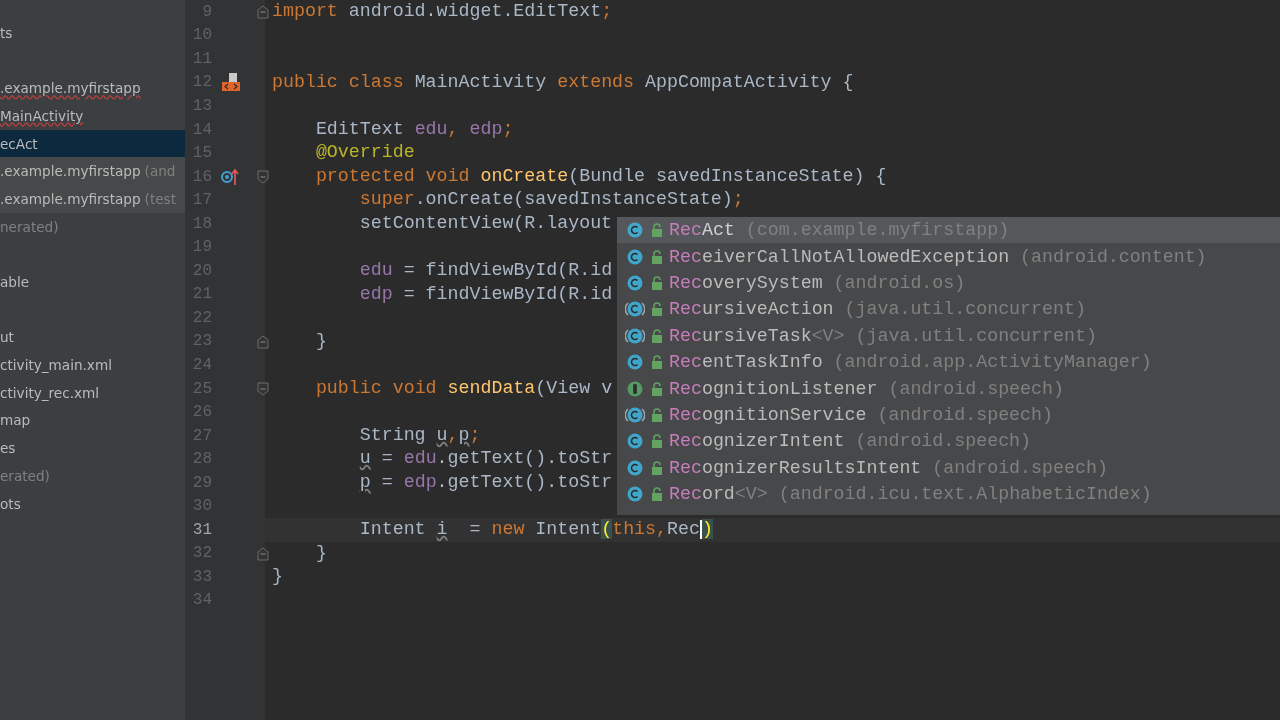 The height and width of the screenshot is (720, 1280). I want to click on override-icon, so click(231, 176).